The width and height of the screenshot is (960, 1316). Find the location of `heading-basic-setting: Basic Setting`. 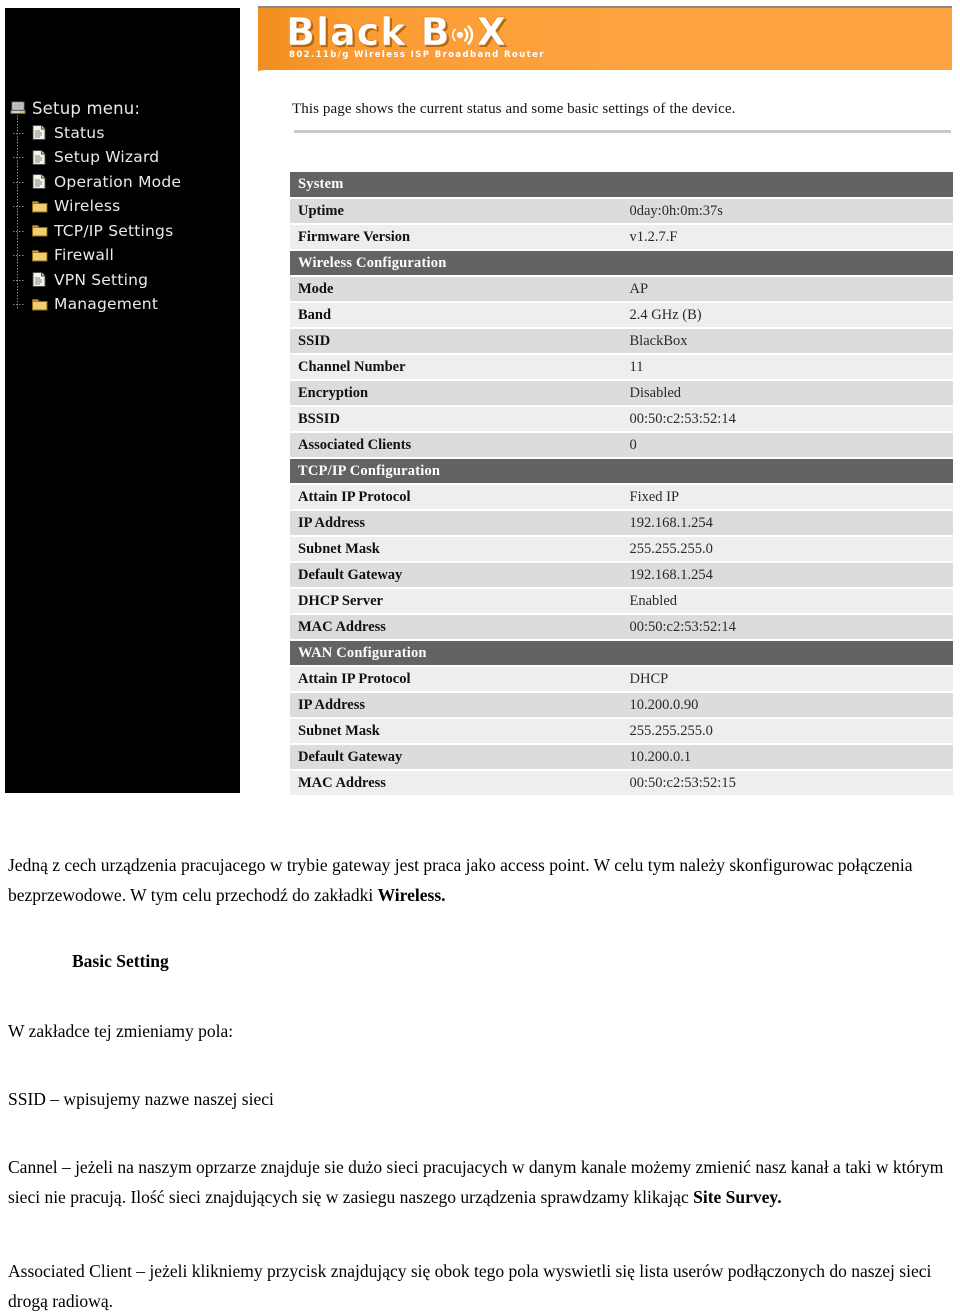

heading-basic-setting: Basic Setting is located at coordinates (120, 961).